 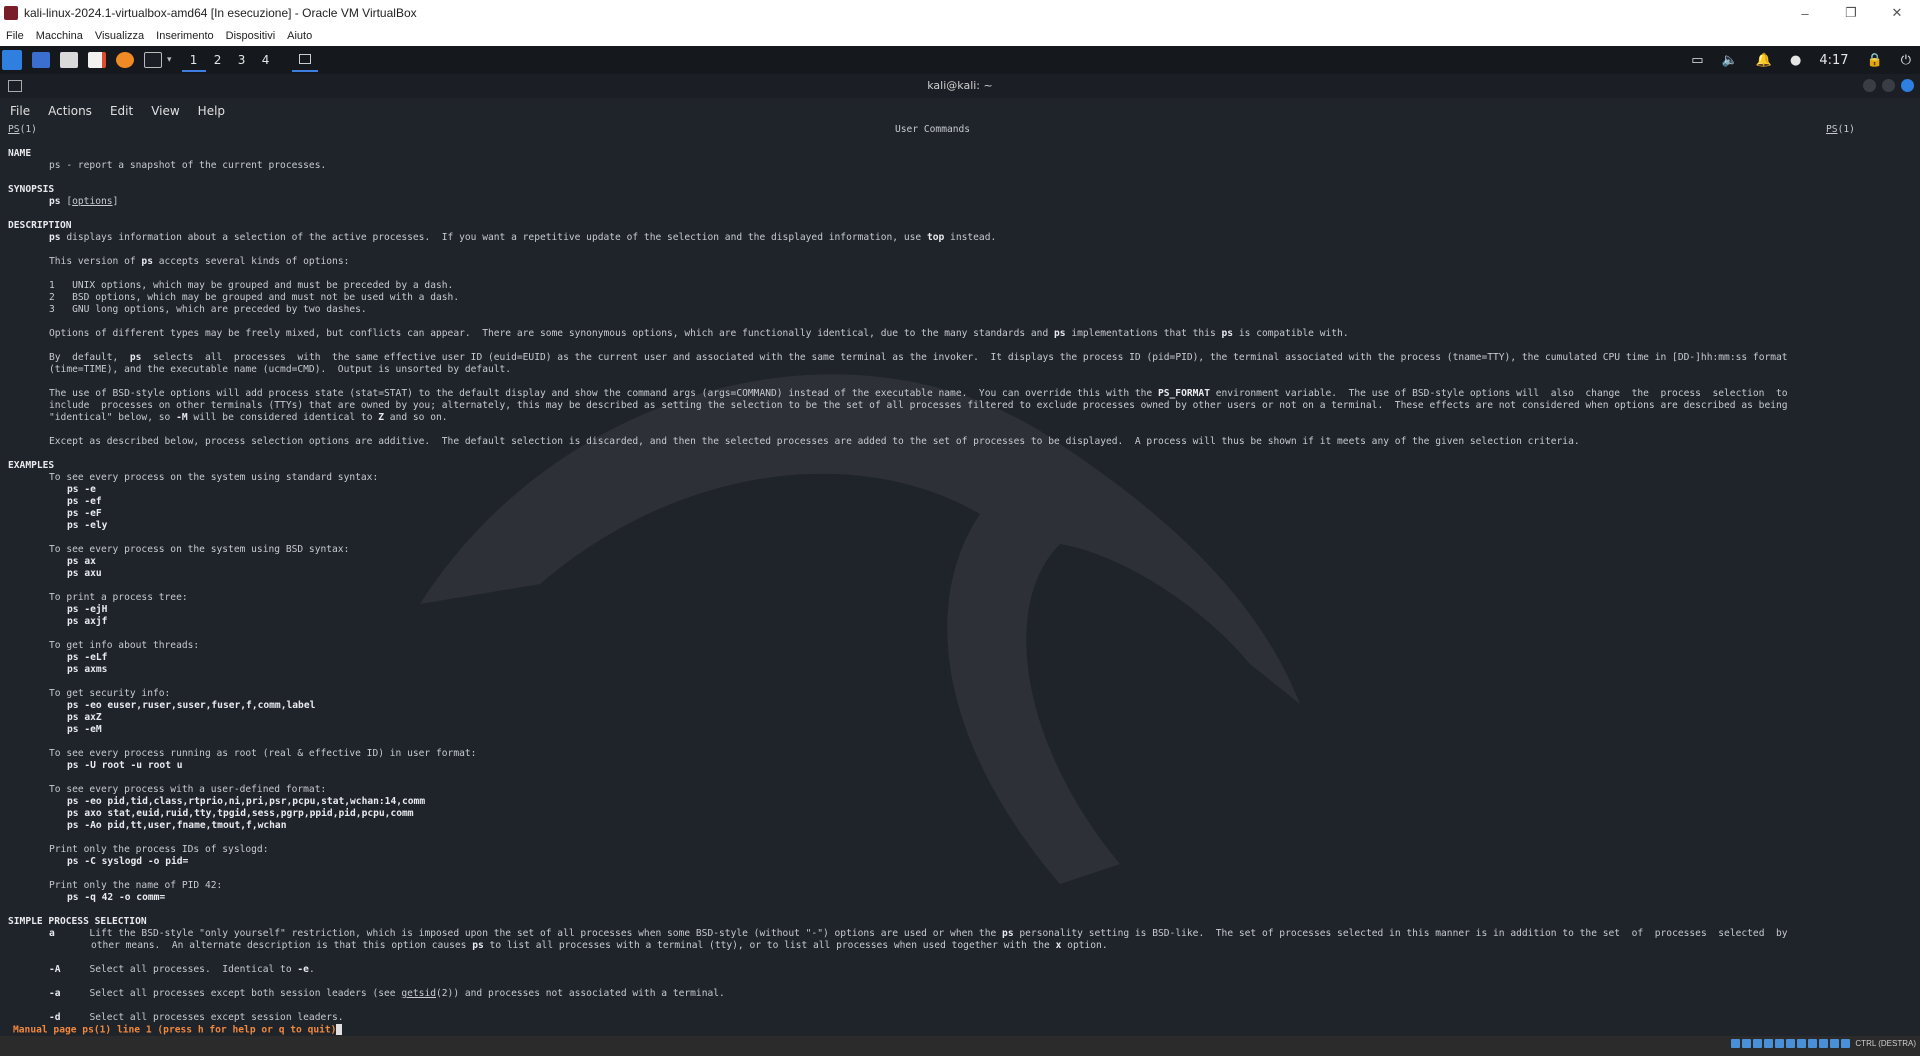 What do you see at coordinates (136, 885) in the screenshot?
I see `example-heading-pid42: Print only the name of PID 42:` at bounding box center [136, 885].